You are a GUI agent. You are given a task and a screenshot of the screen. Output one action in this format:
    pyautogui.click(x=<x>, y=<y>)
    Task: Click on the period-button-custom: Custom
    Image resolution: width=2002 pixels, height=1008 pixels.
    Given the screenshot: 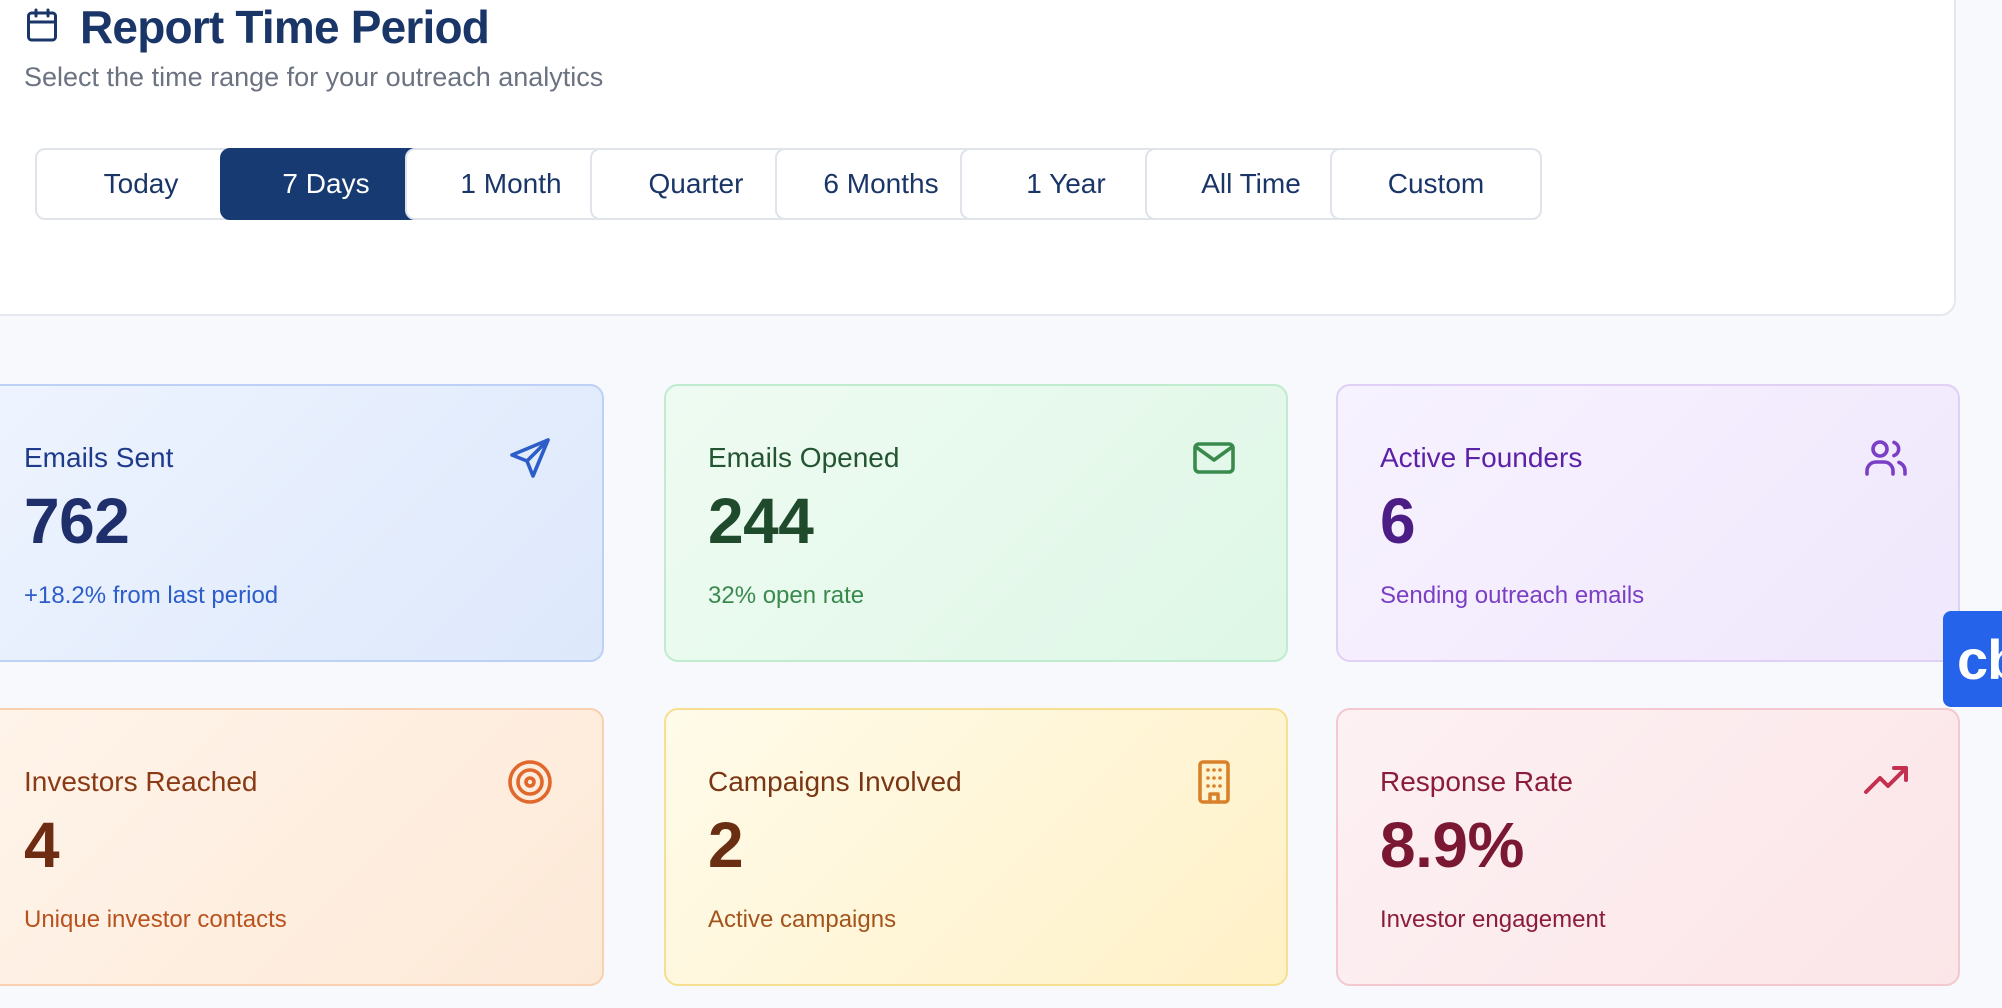 What is the action you would take?
    pyautogui.click(x=1436, y=184)
    